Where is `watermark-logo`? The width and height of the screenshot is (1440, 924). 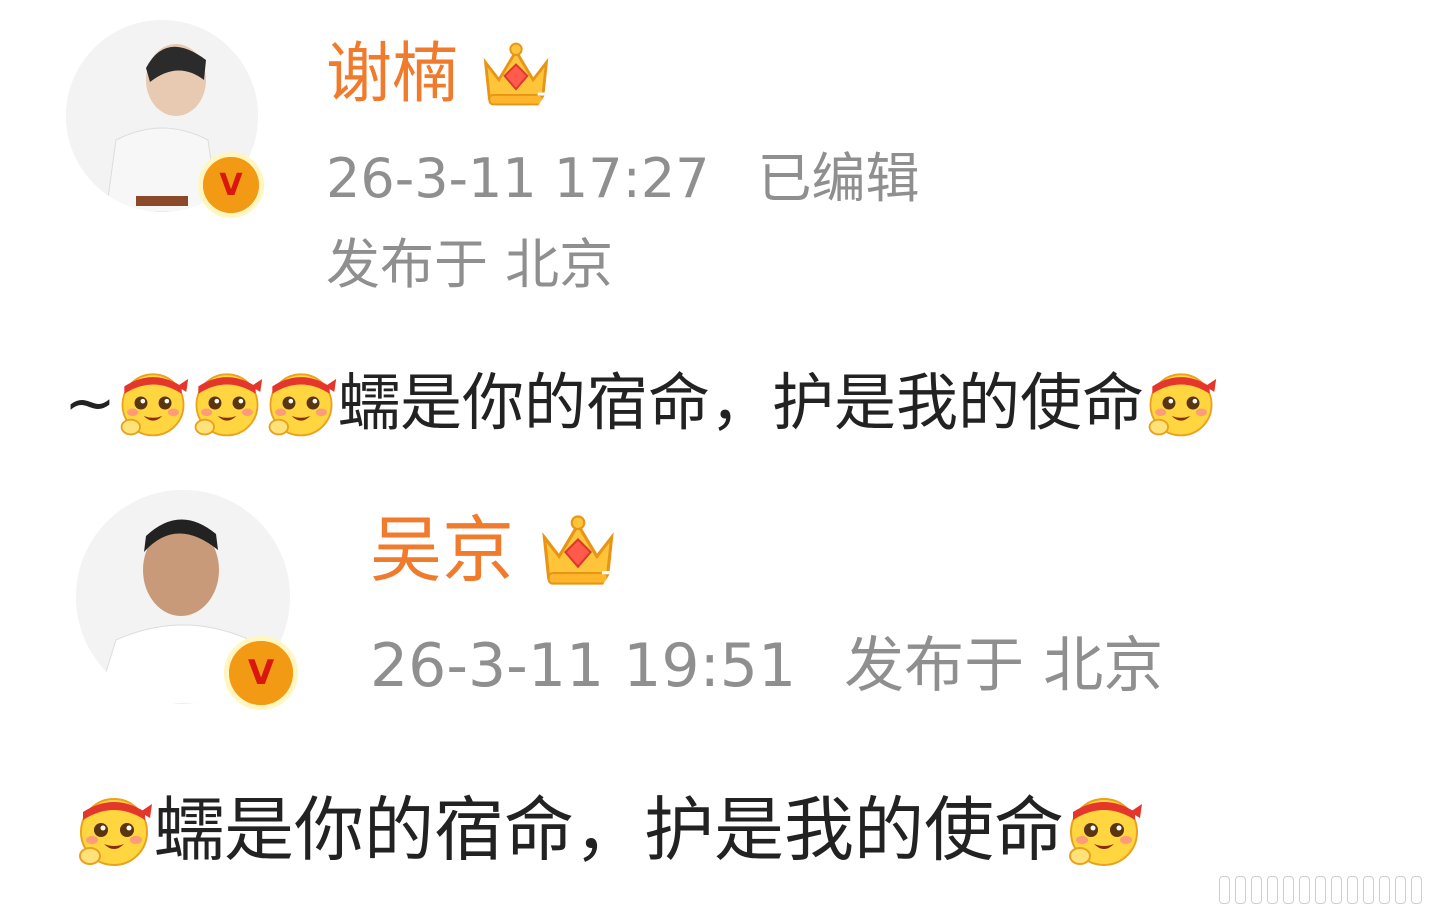
watermark-logo is located at coordinates (1320, 890).